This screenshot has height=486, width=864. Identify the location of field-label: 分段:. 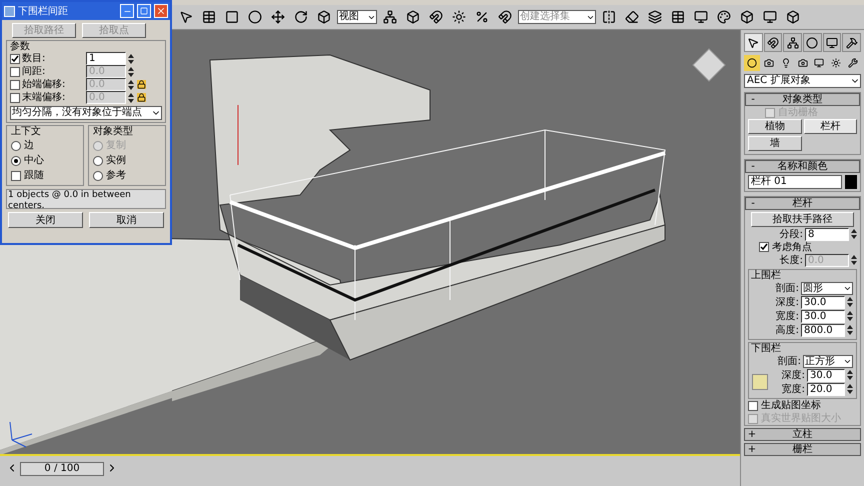
(791, 235).